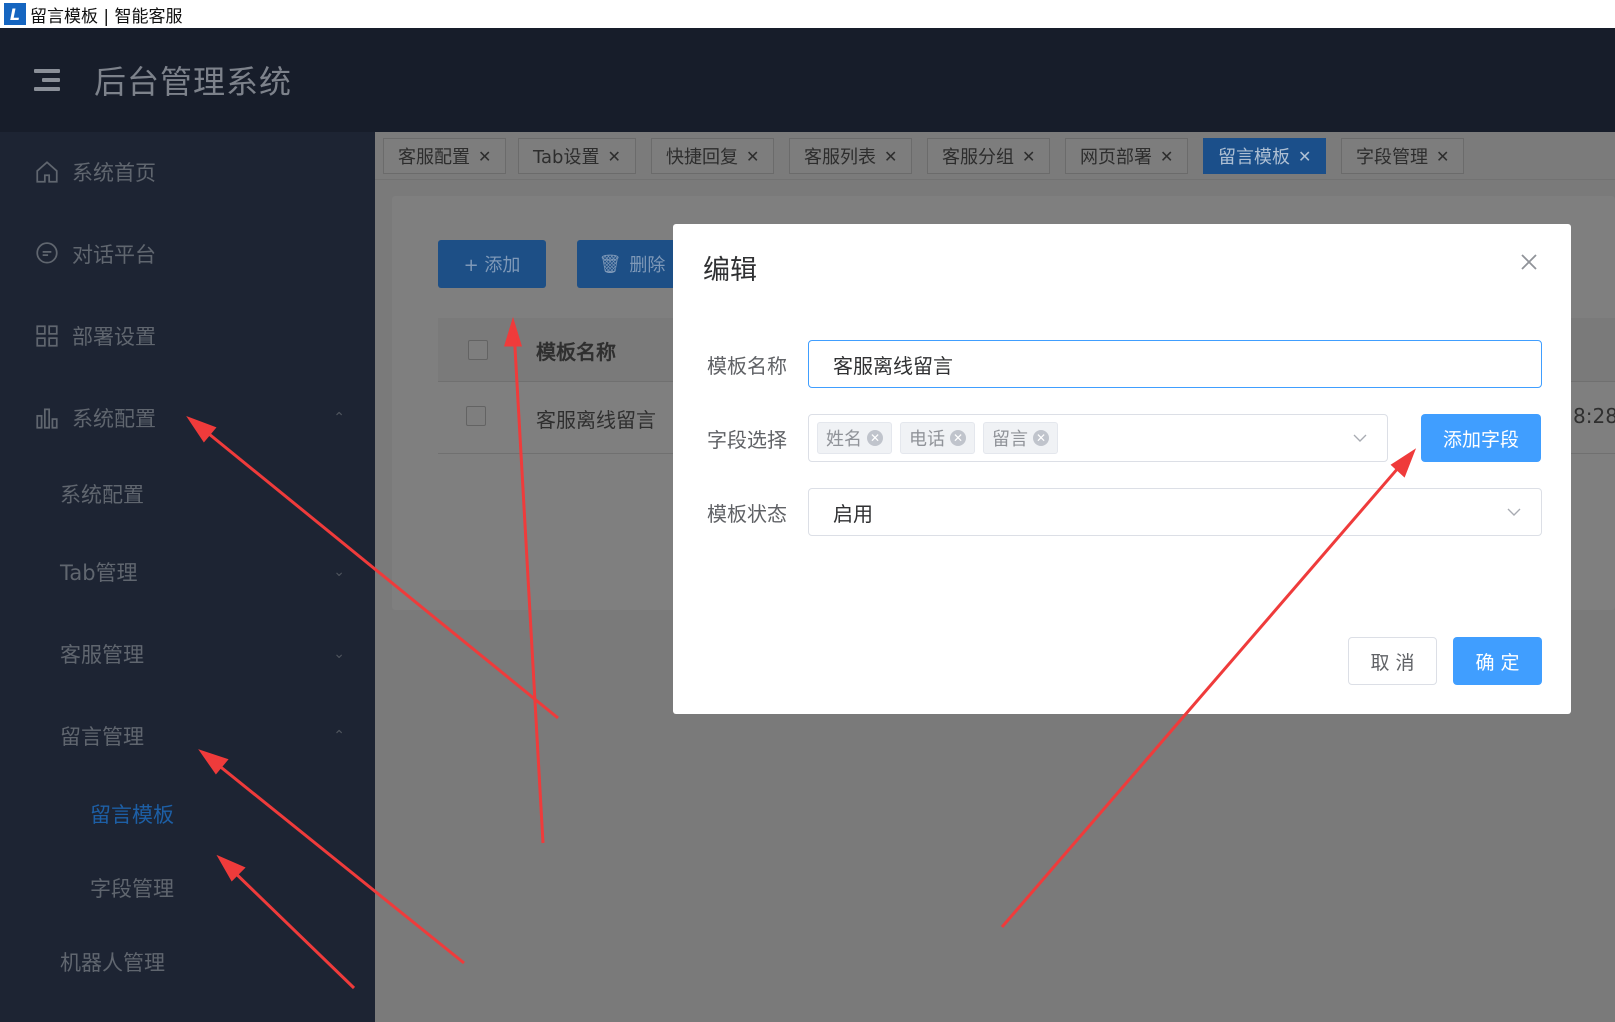 This screenshot has width=1615, height=1022. Describe the element at coordinates (1392, 661) in the screenshot. I see `cancel-button: 取 消` at that location.